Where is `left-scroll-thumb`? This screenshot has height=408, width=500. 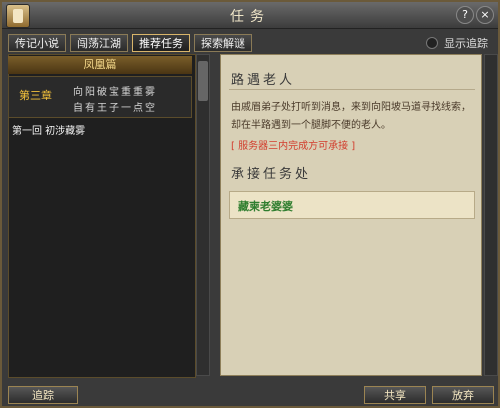 left-scroll-thumb is located at coordinates (203, 81).